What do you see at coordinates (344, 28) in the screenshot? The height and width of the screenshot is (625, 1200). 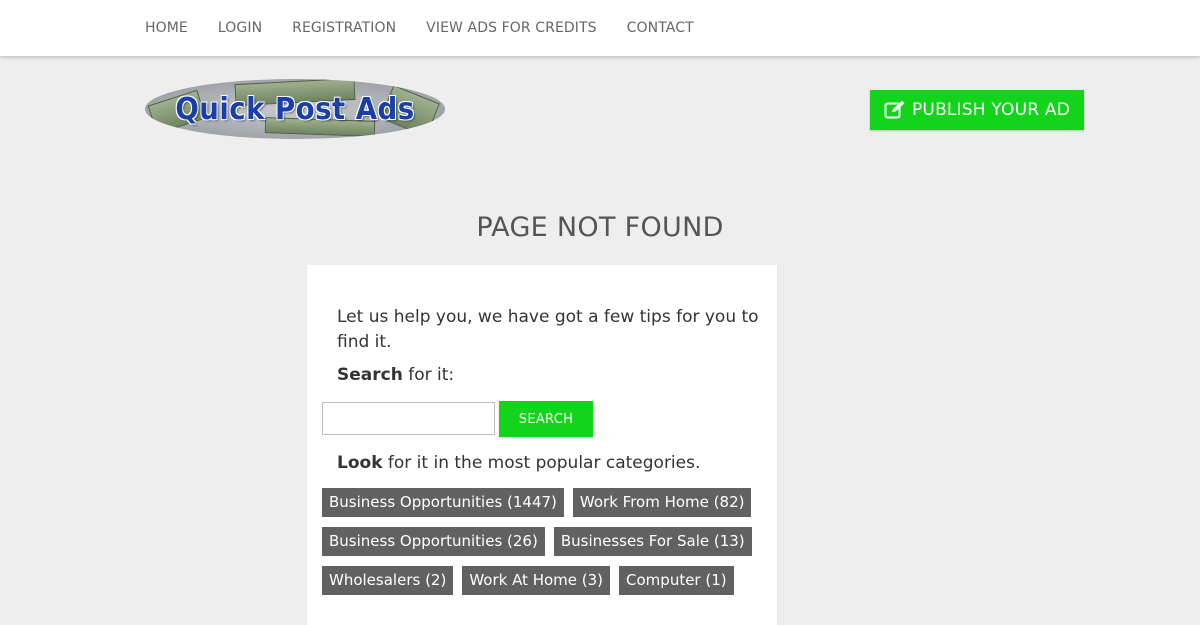 I see `nav-item-registration: REGISTRATION` at bounding box center [344, 28].